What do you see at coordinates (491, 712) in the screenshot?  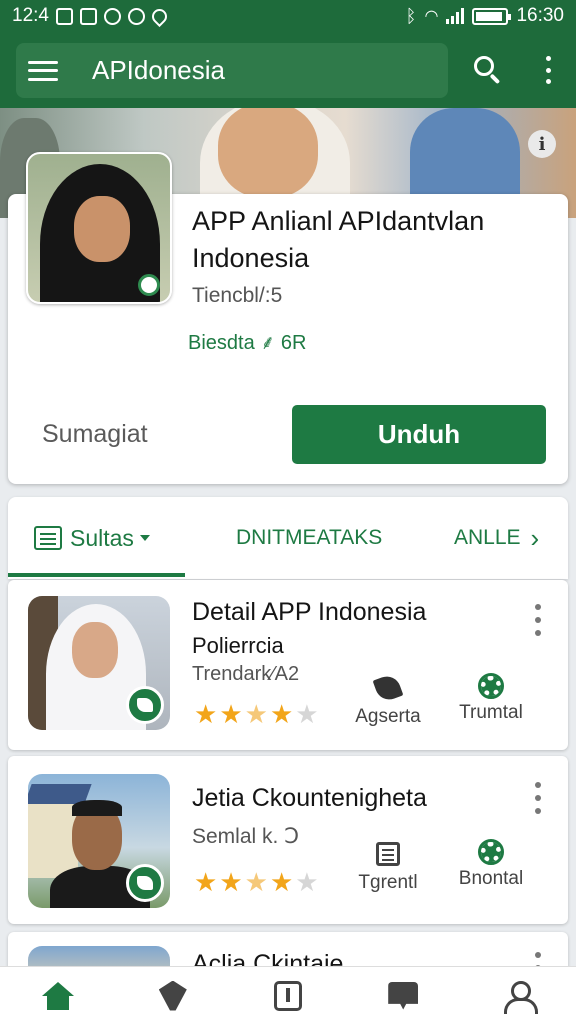 I see `list-item-action-2-label: Trumtal` at bounding box center [491, 712].